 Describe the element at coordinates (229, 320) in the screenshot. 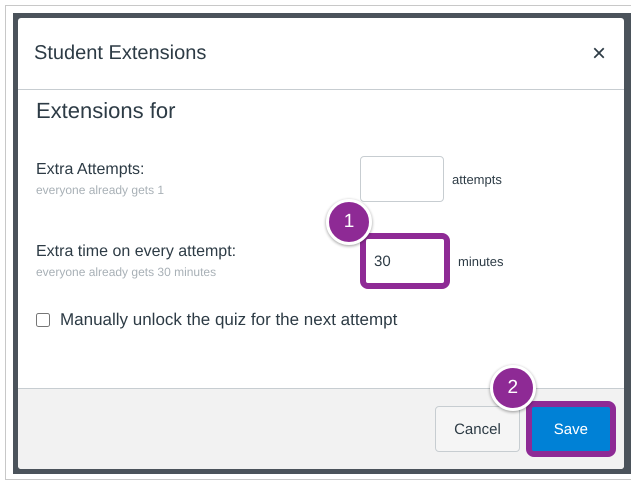

I see `checkbox-label: Manually unlock the quiz for the next attempt` at that location.